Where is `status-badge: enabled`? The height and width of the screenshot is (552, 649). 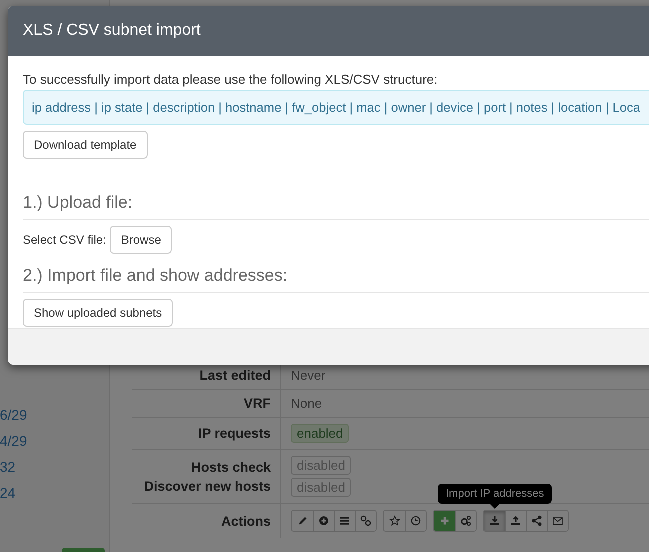
status-badge: enabled is located at coordinates (320, 433).